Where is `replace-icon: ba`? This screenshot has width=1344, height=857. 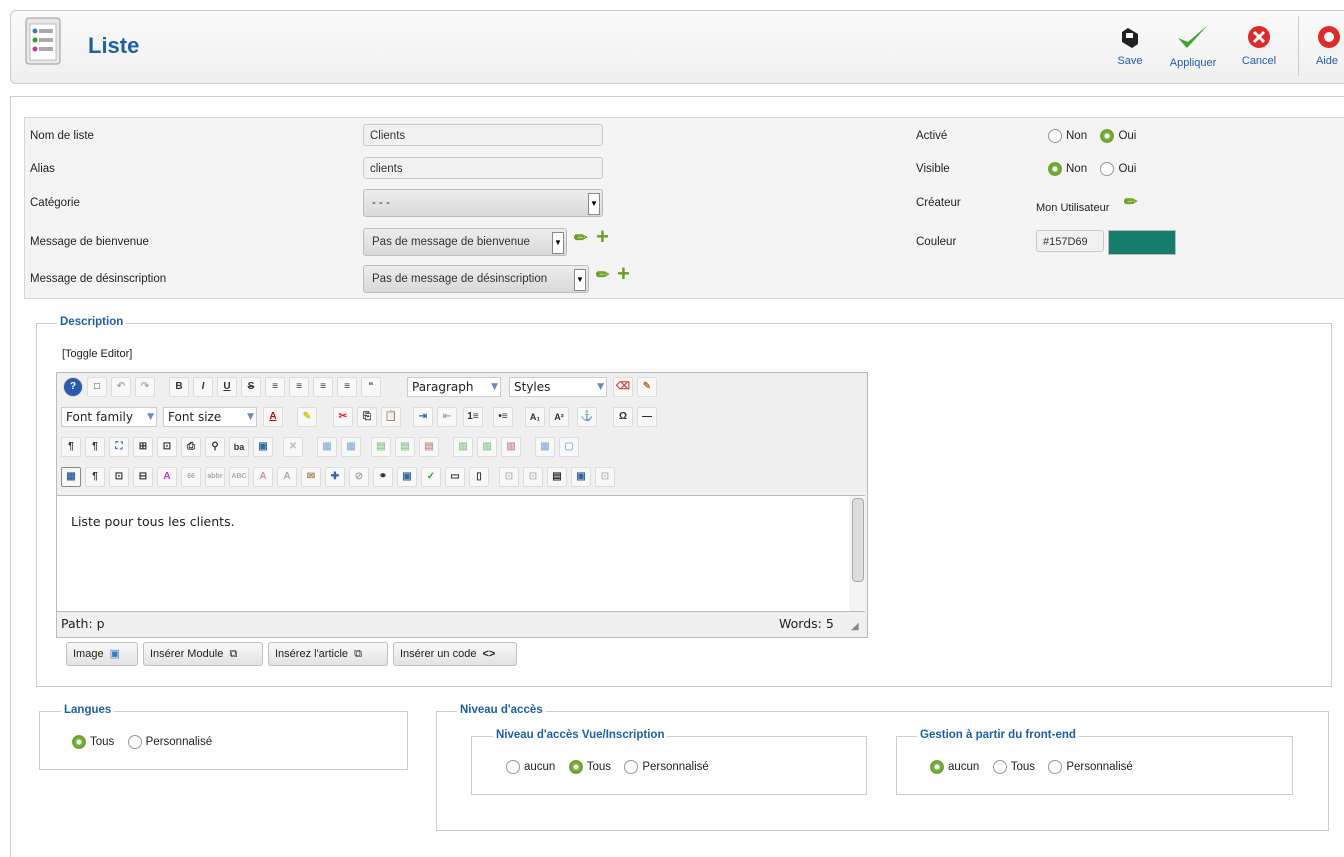 replace-icon: ba is located at coordinates (239, 447).